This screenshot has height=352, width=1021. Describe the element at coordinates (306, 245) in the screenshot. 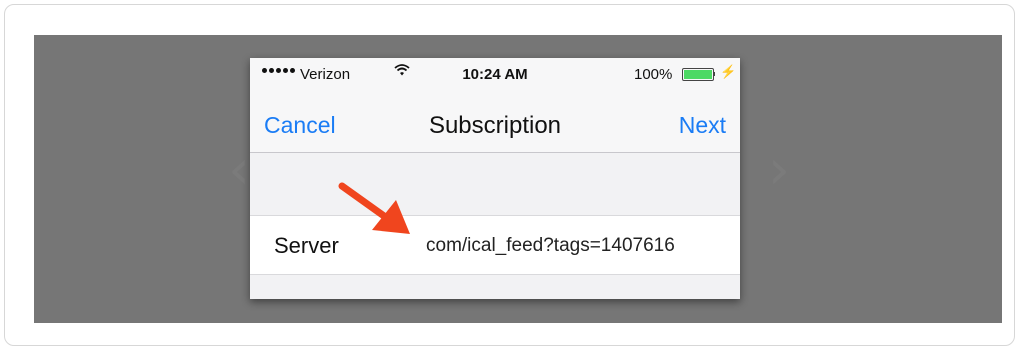

I see `server-label: Server` at that location.